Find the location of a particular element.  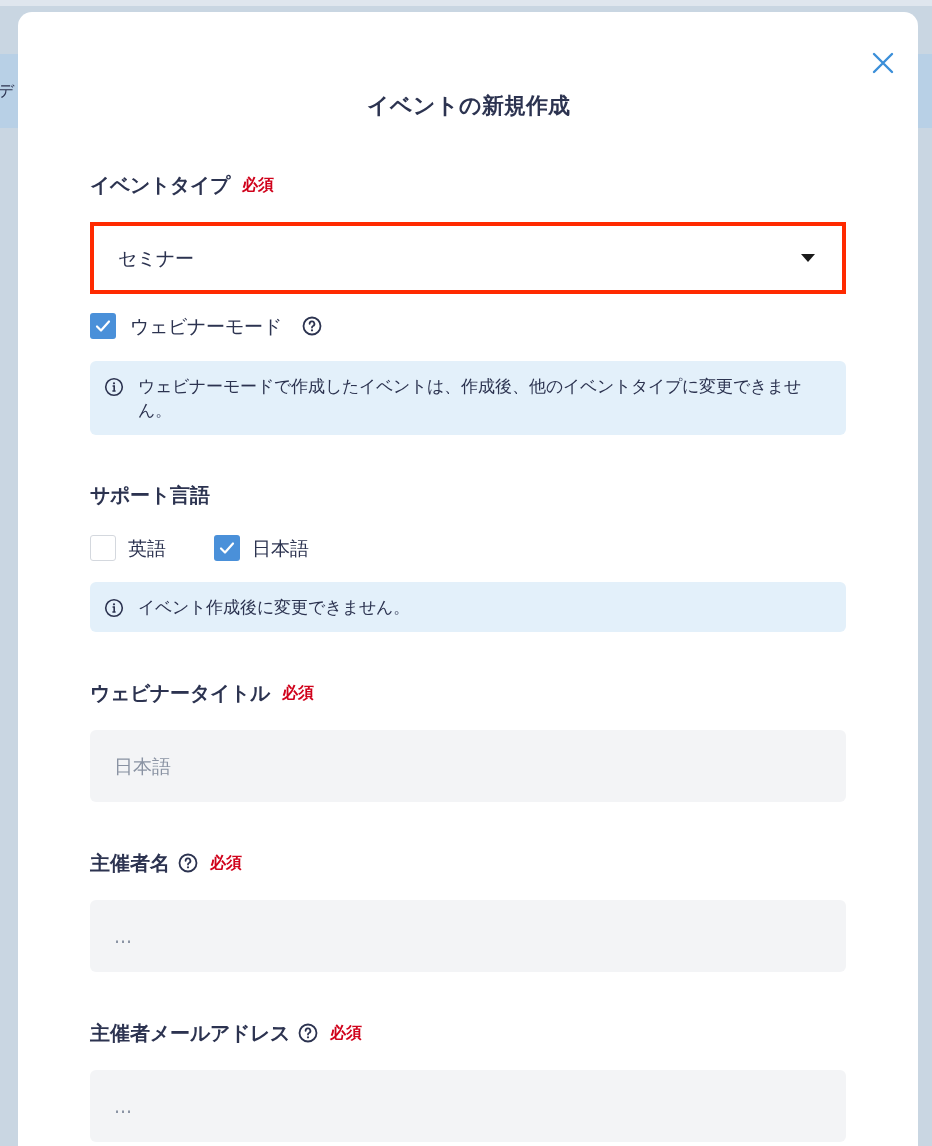

caret-icon is located at coordinates (808, 258).